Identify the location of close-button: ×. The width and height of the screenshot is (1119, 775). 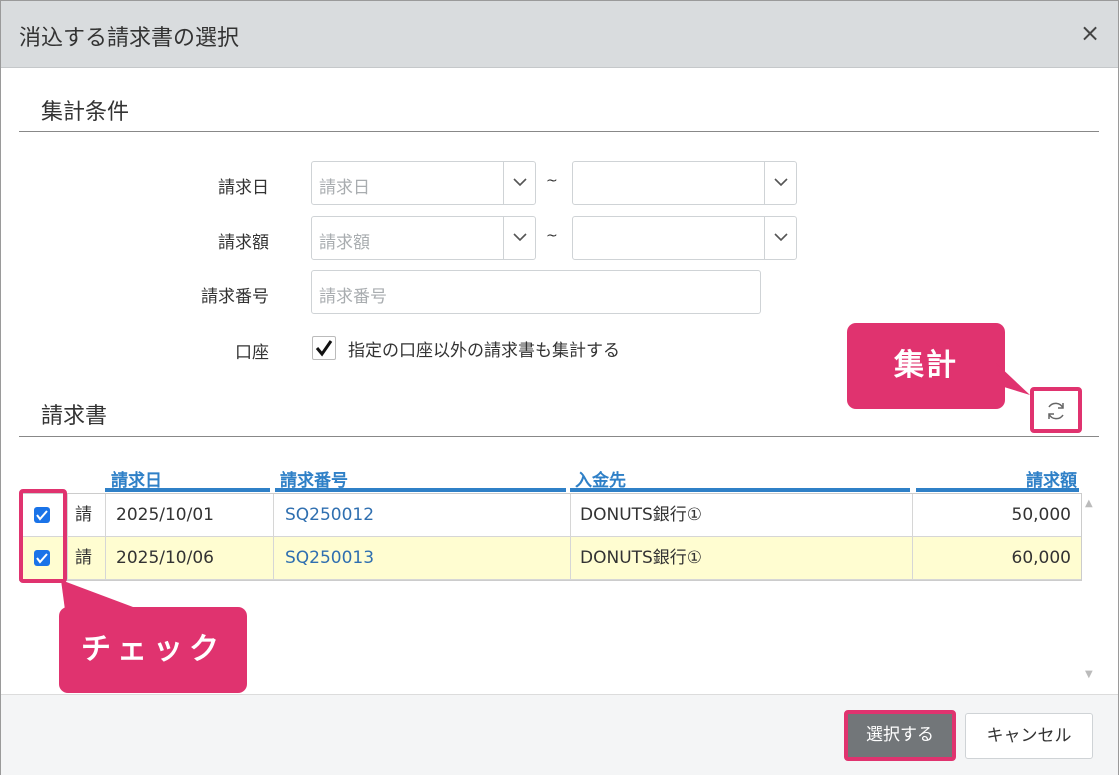
(1090, 33).